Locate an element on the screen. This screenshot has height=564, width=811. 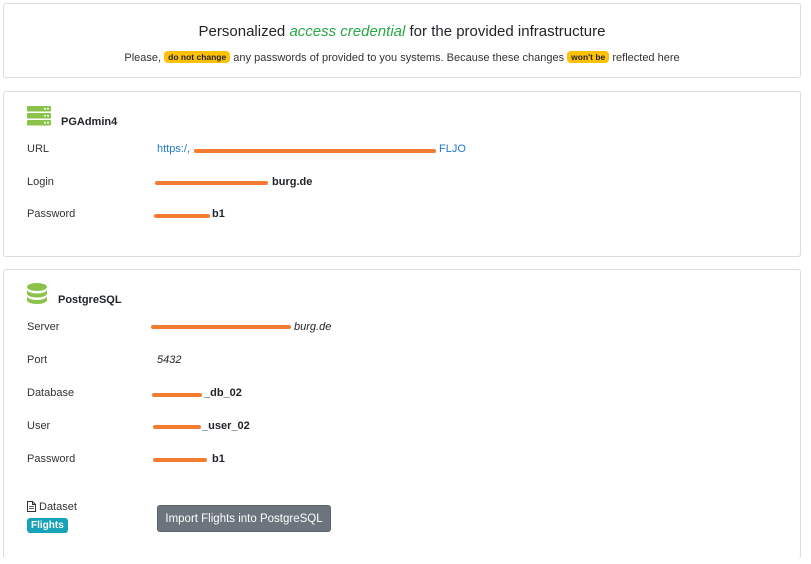
db-password-value: b1 is located at coordinates (218, 459).